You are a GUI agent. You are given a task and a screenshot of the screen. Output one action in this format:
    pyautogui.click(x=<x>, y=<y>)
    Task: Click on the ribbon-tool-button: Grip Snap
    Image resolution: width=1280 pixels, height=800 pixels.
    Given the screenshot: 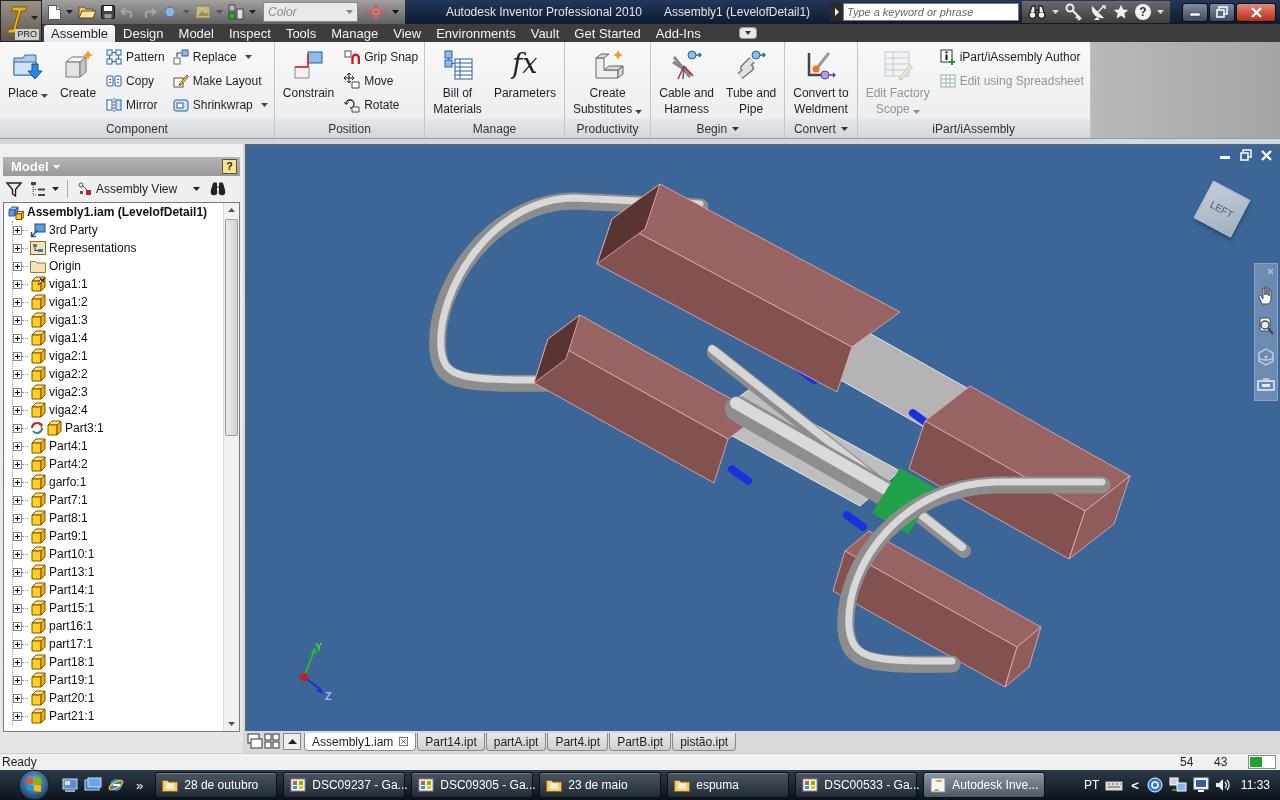 What is the action you would take?
    pyautogui.click(x=381, y=57)
    